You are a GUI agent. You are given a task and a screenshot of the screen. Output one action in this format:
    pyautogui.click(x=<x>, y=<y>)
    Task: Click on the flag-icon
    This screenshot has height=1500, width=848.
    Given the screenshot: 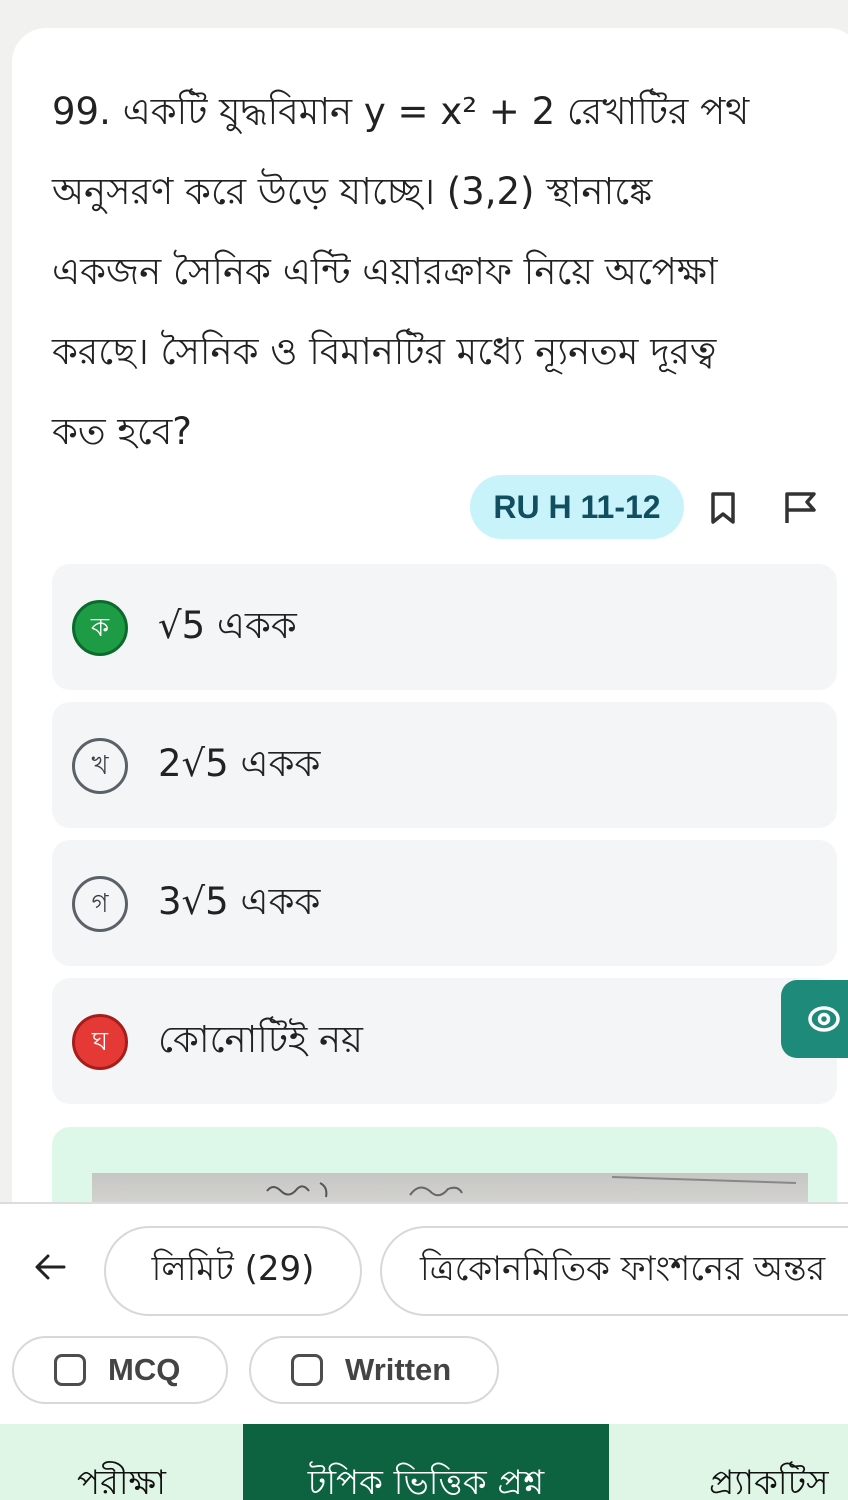 What is the action you would take?
    pyautogui.click(x=800, y=508)
    